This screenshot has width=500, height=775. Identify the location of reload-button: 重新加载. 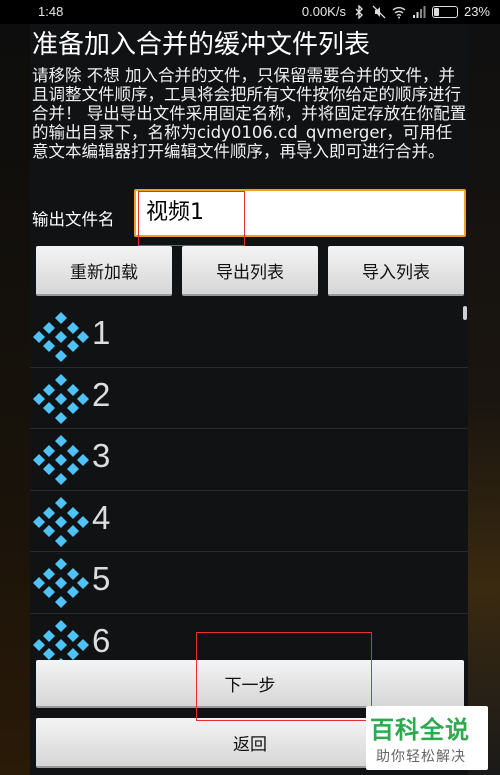
(104, 271).